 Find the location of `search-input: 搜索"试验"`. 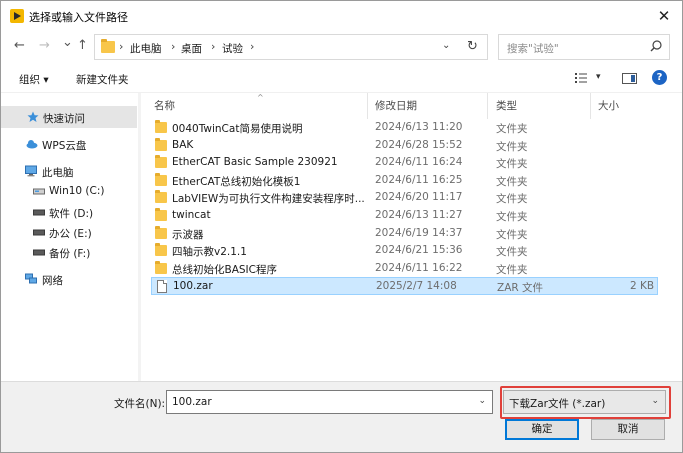

search-input: 搜索"试验" is located at coordinates (584, 47).